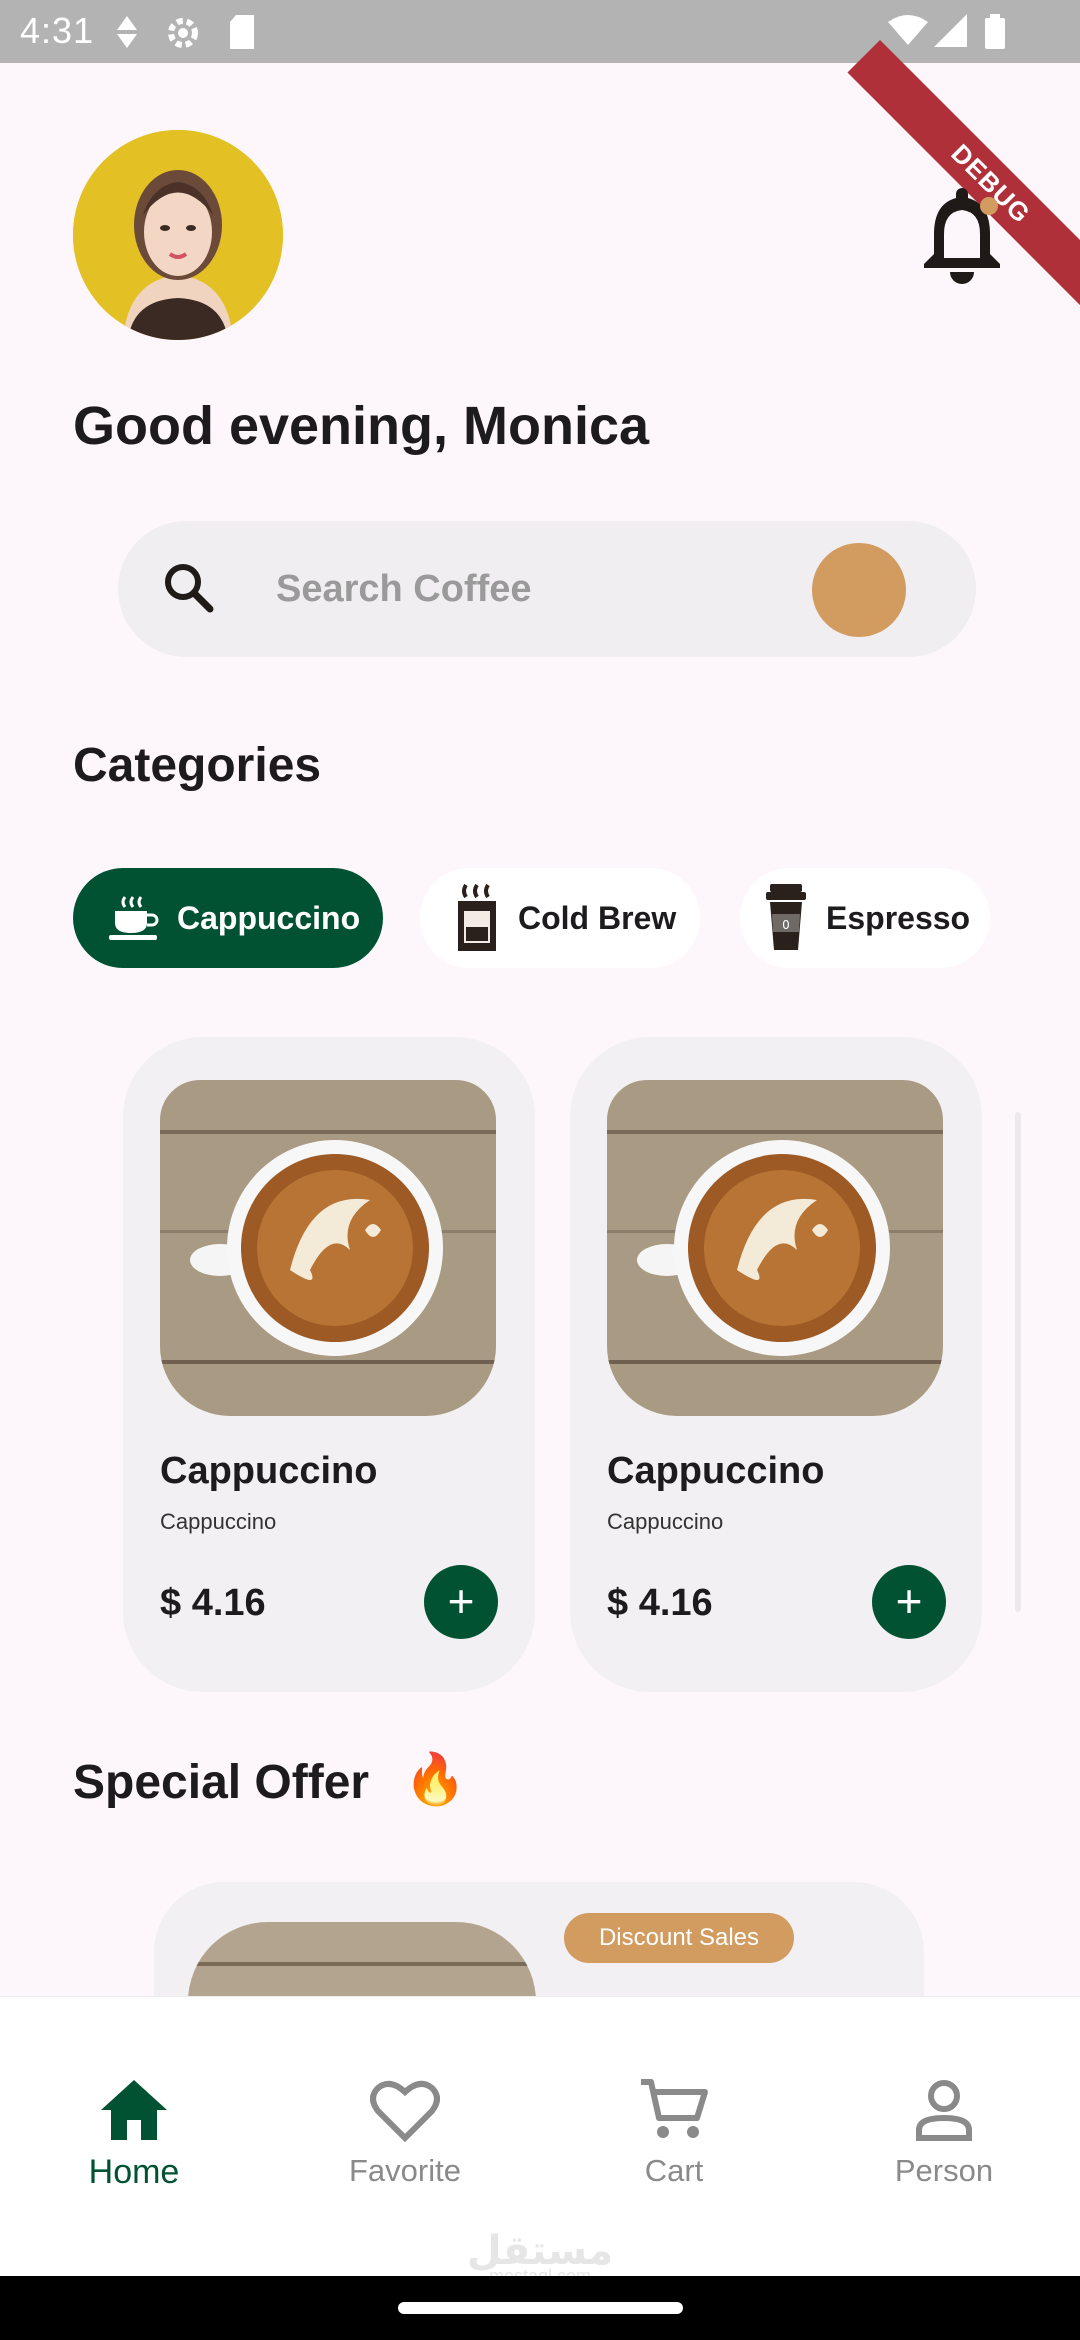 The width and height of the screenshot is (1080, 2340). I want to click on categories-title: Categories, so click(197, 765).